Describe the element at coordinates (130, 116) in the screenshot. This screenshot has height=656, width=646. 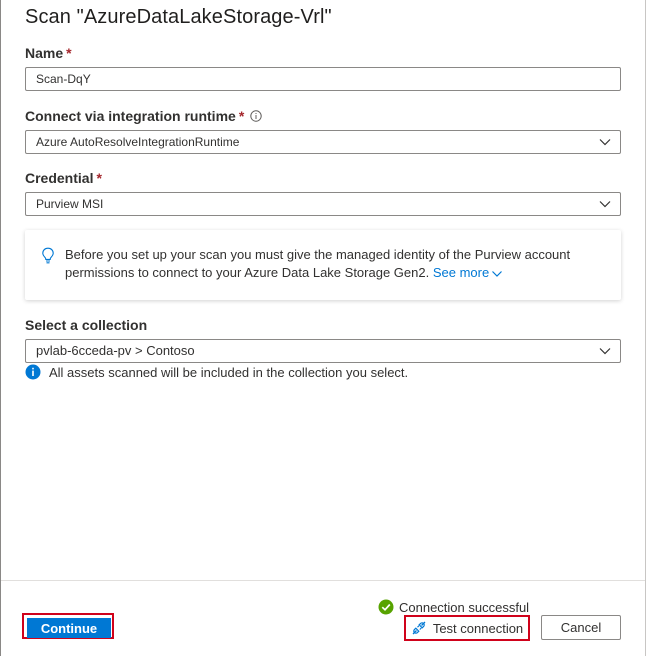
I see `runtime-label-text: Connect via integration runtime` at that location.